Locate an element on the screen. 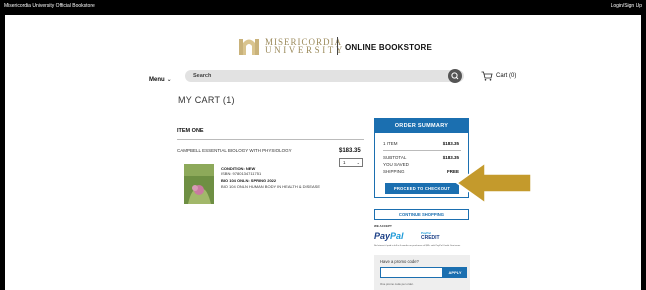 This screenshot has height=290, width=646. search-icon is located at coordinates (455, 76).